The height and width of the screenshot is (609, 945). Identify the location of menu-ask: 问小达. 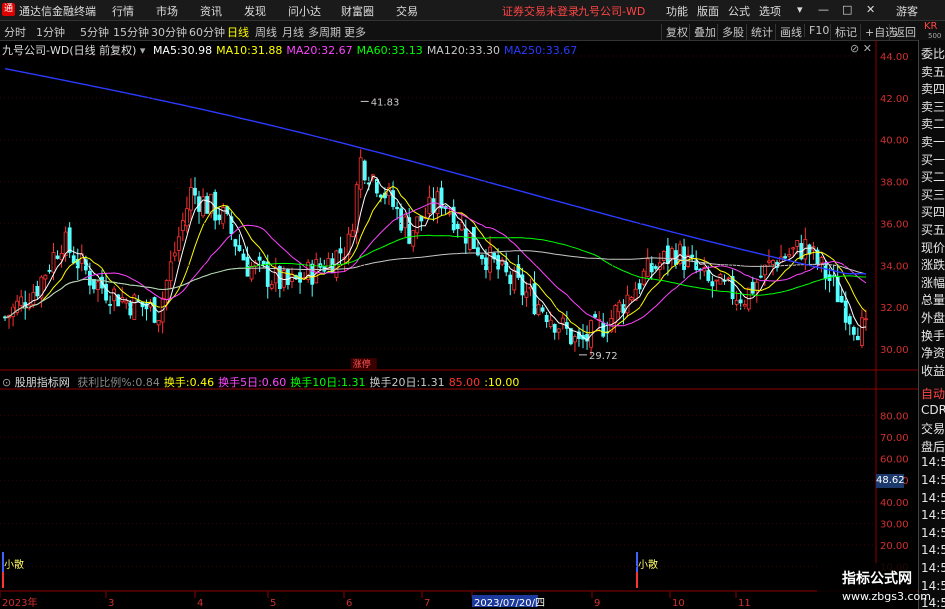
(304, 11).